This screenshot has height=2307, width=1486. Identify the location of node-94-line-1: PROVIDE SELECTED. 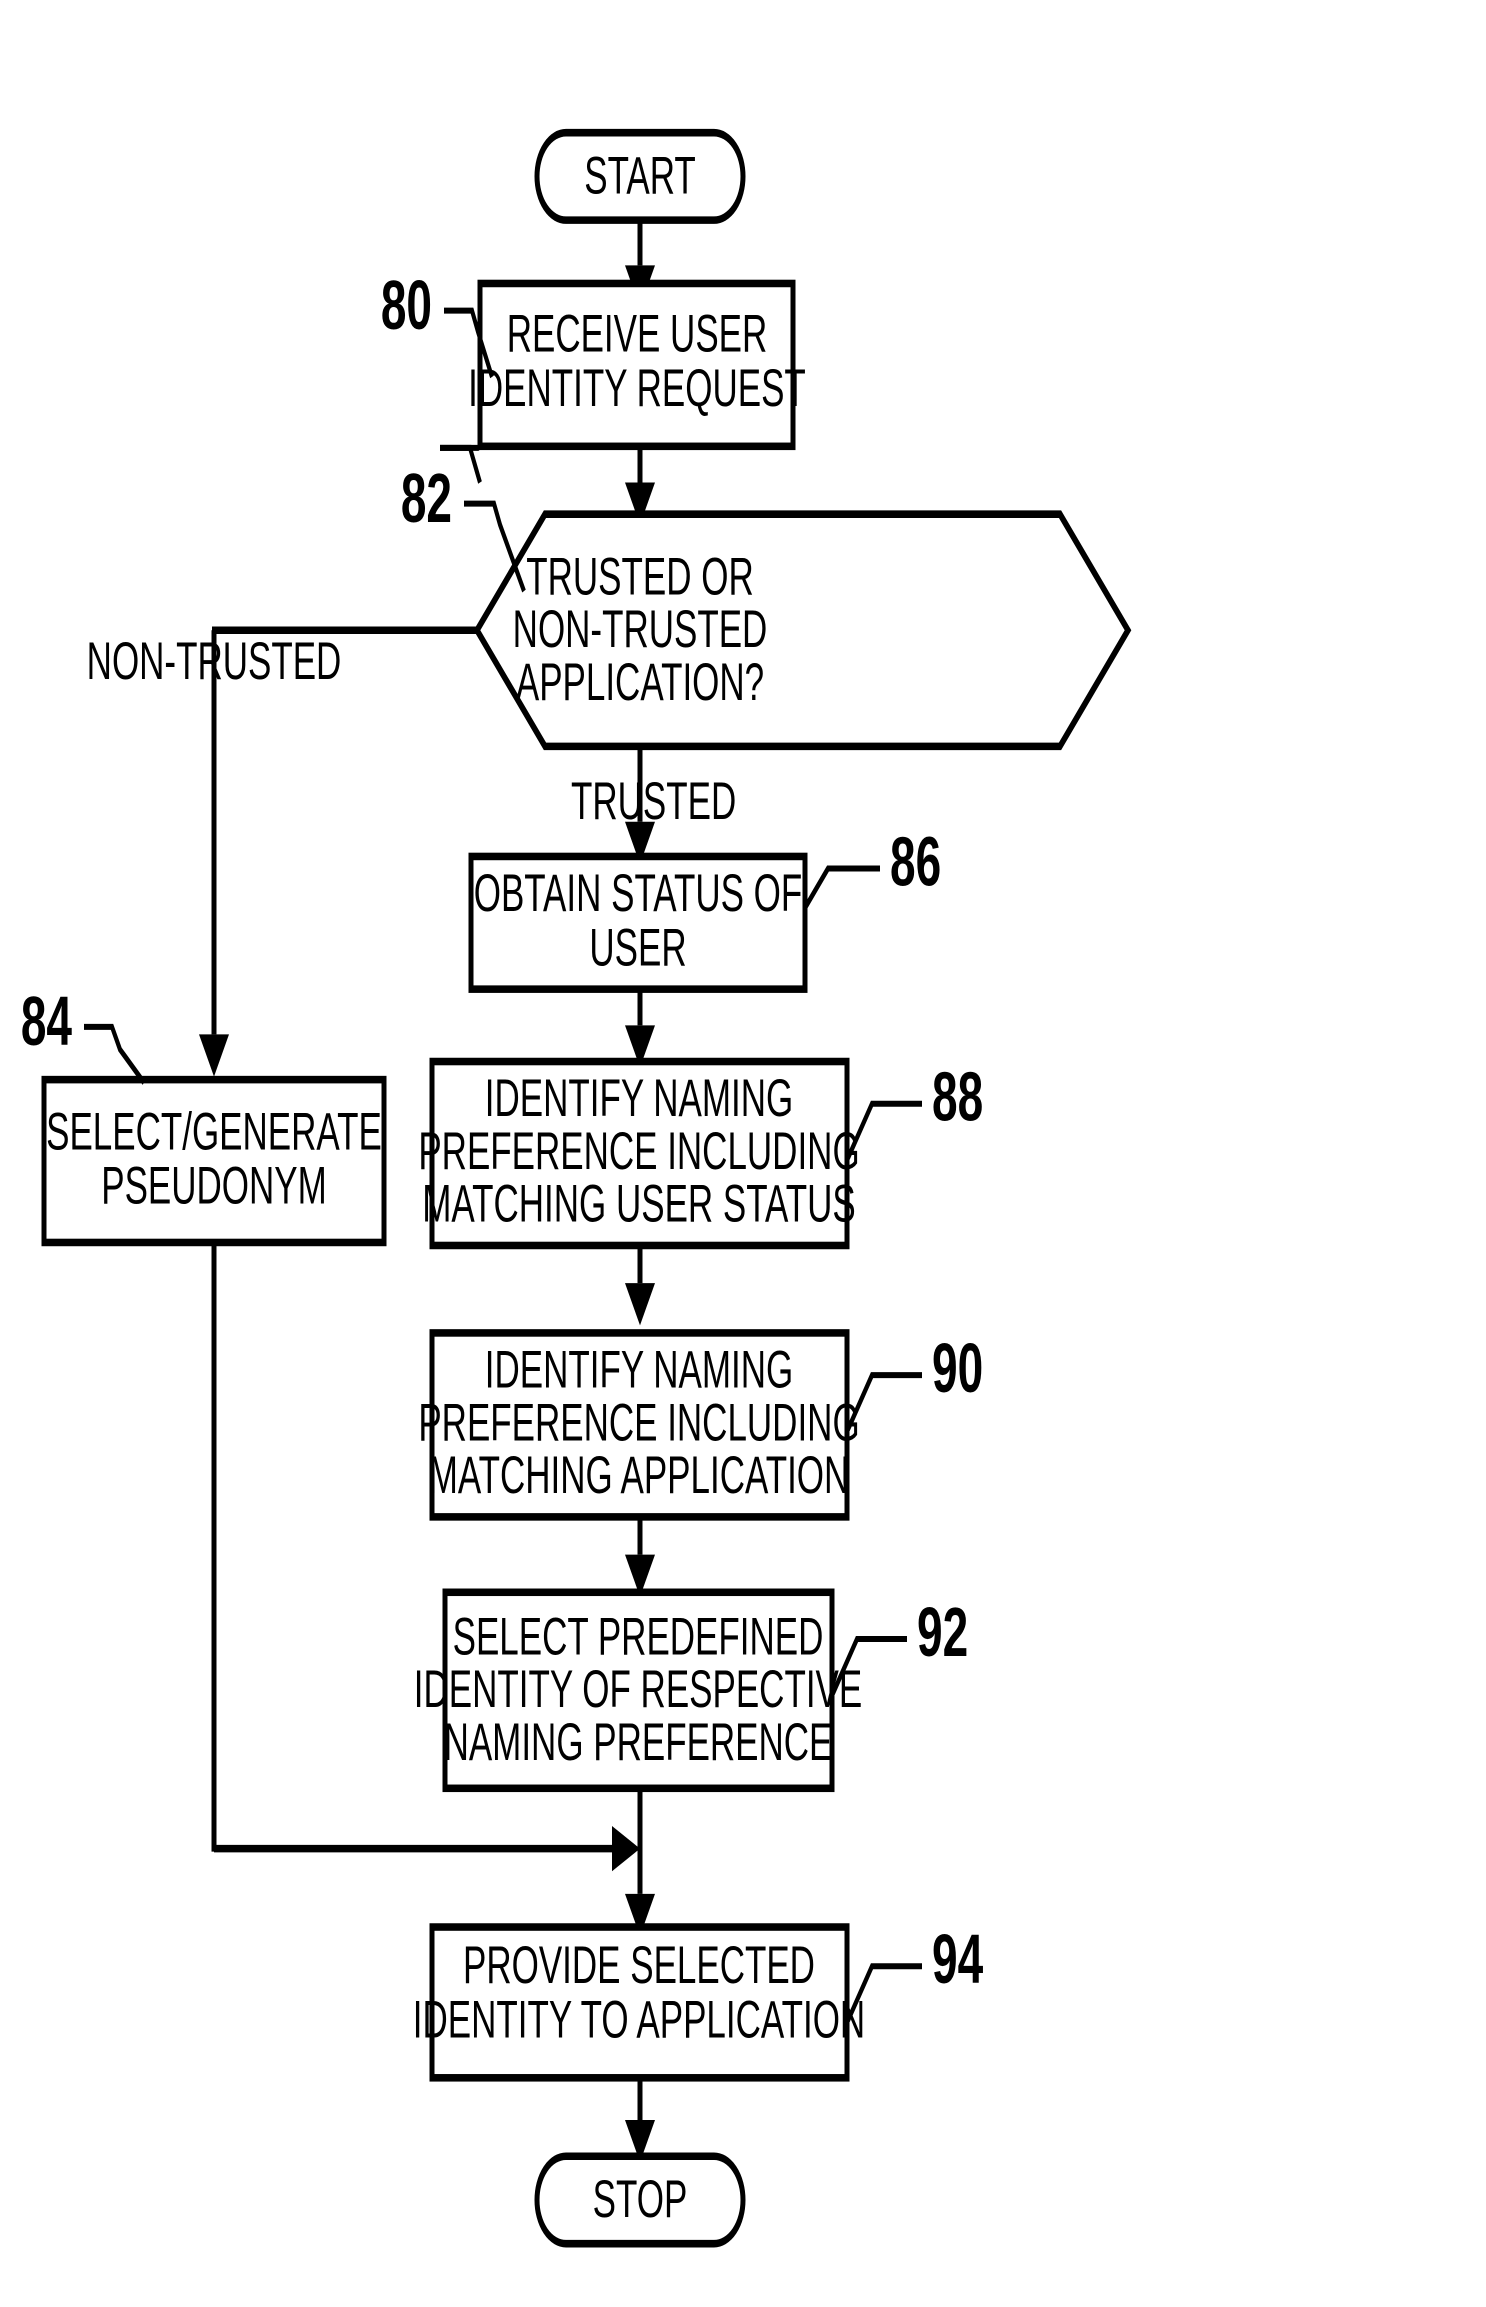
(639, 1965).